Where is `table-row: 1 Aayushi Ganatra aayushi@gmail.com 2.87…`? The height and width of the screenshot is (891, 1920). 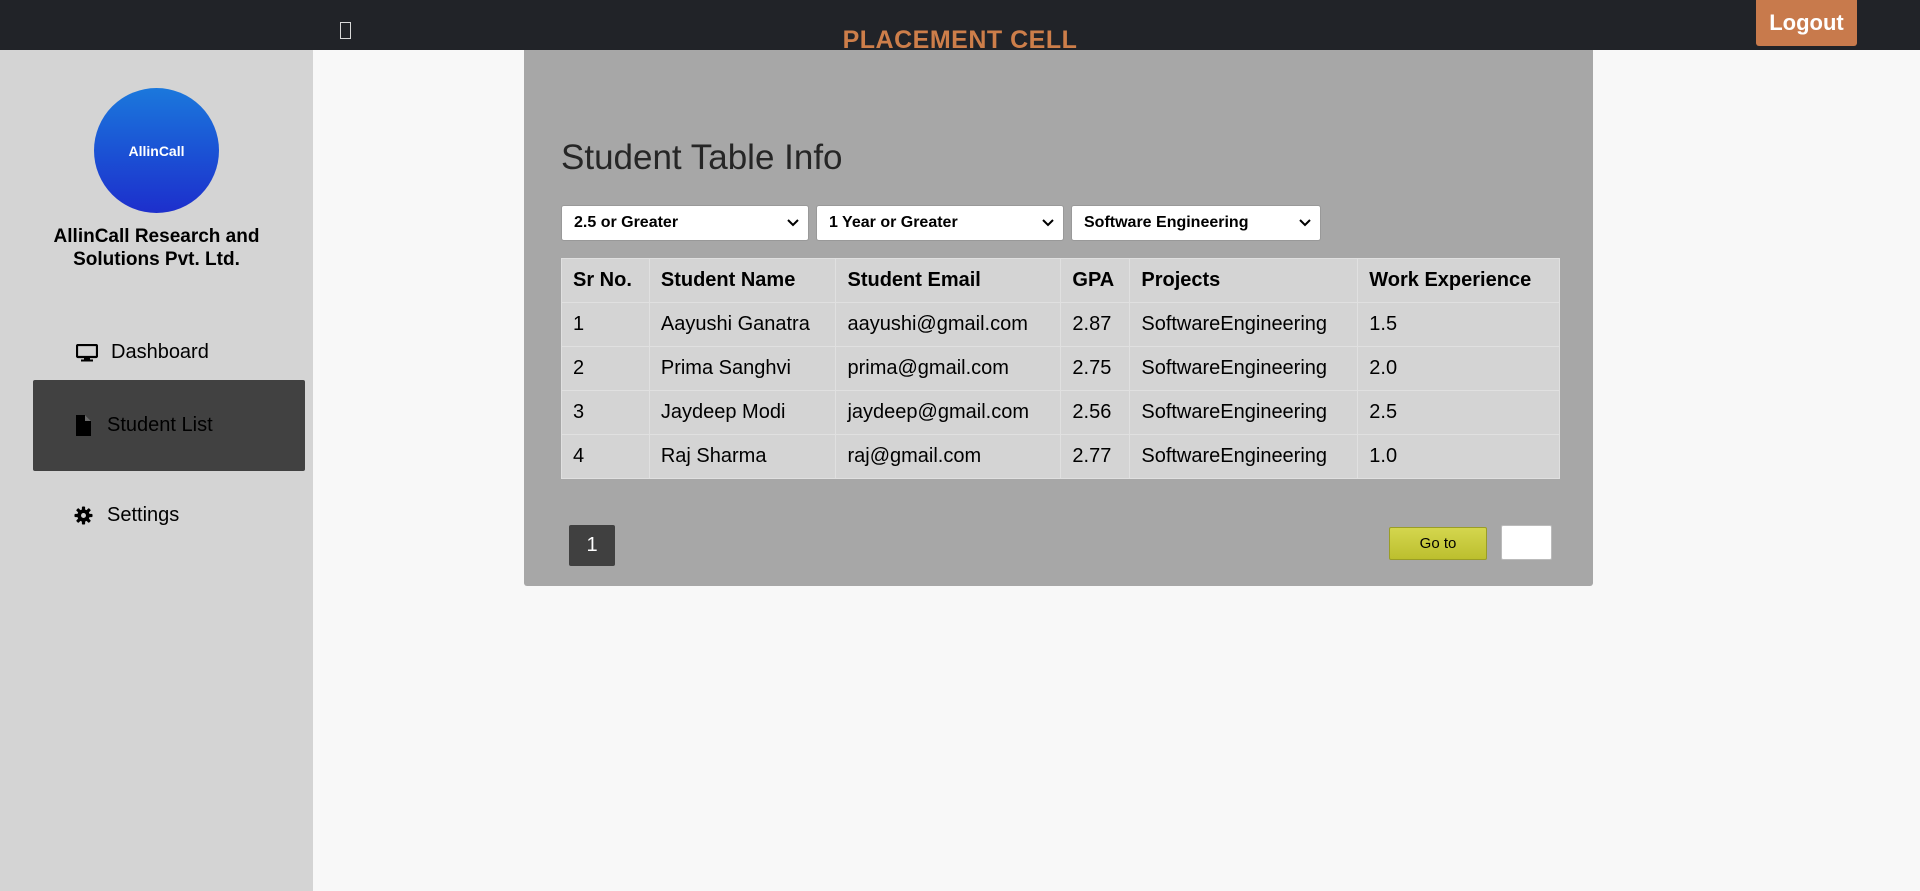 table-row: 1 Aayushi Ganatra aayushi@gmail.com 2.87… is located at coordinates (1060, 324).